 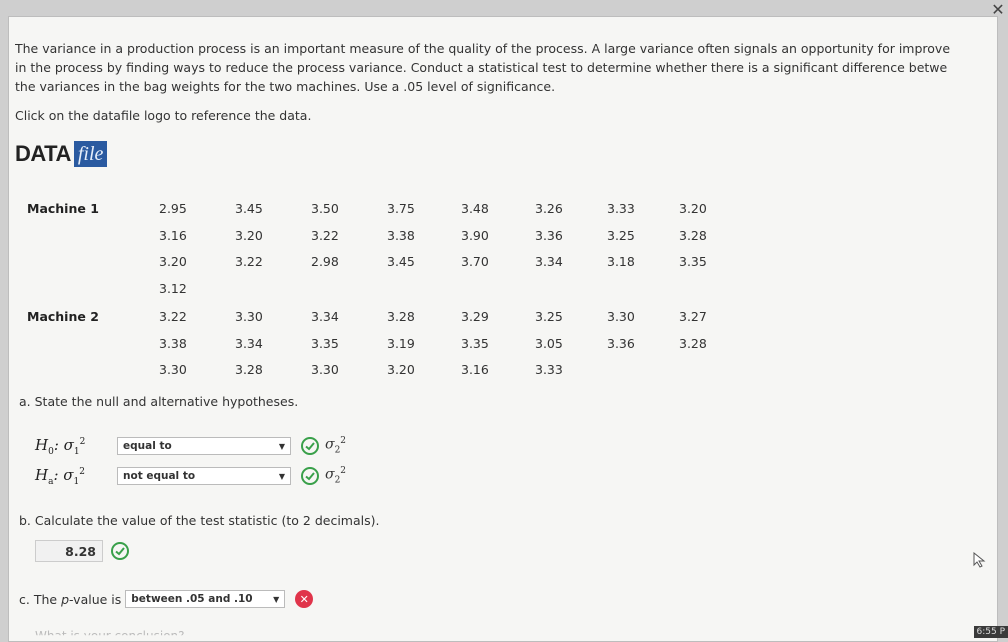 I want to click on data-cell: 3.90, so click(x=475, y=235).